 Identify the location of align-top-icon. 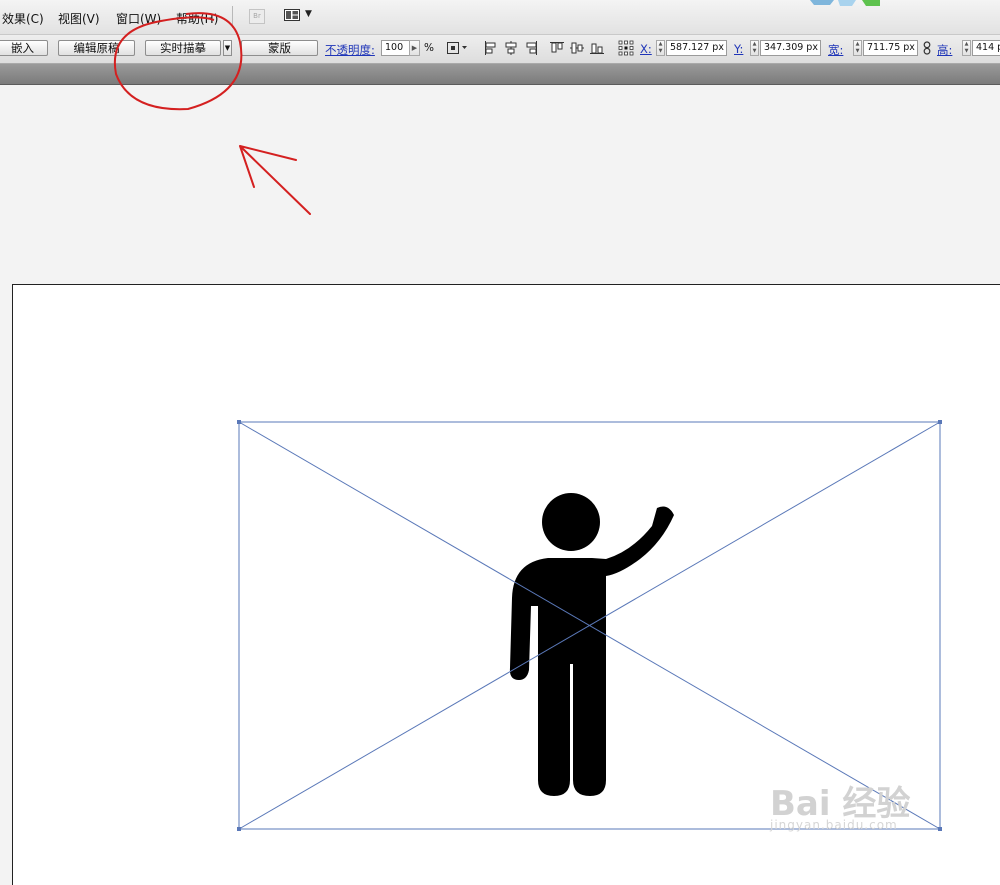
(557, 48).